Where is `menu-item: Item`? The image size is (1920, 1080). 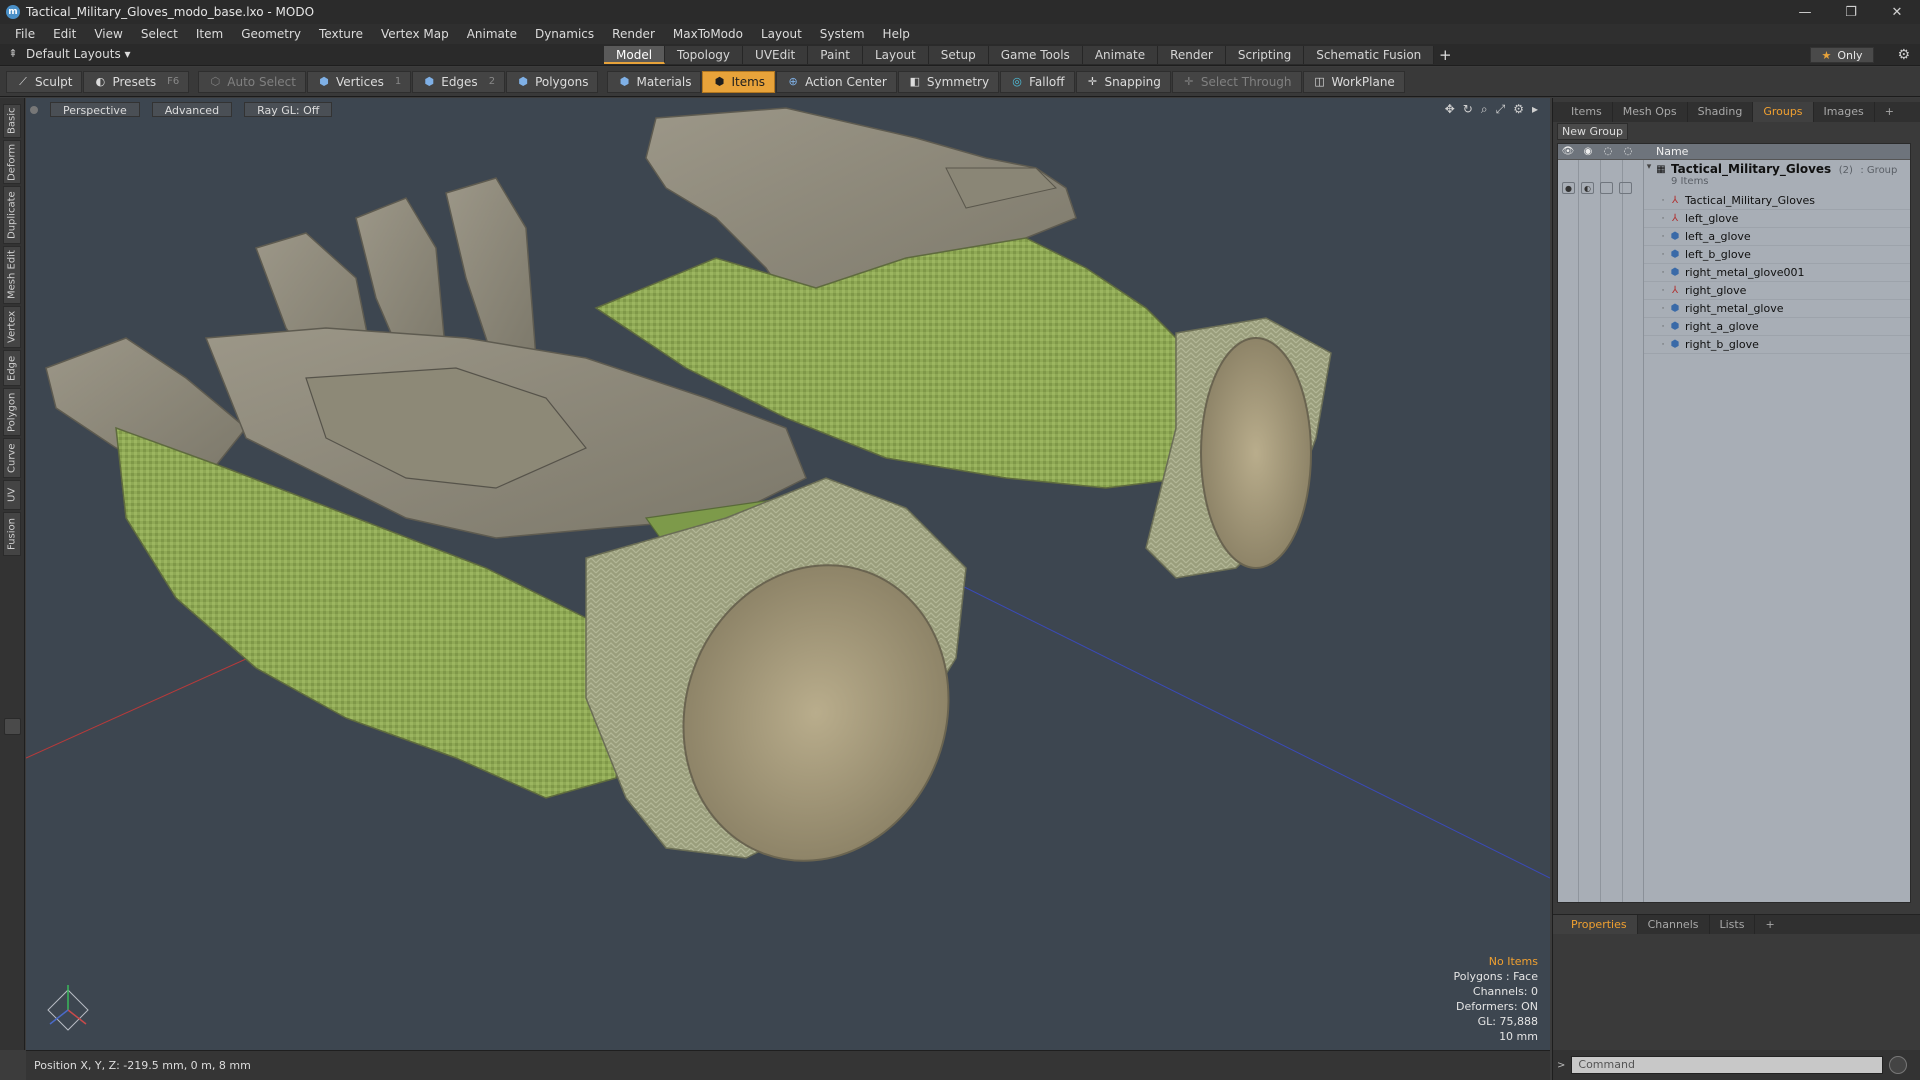
menu-item: Item is located at coordinates (209, 34).